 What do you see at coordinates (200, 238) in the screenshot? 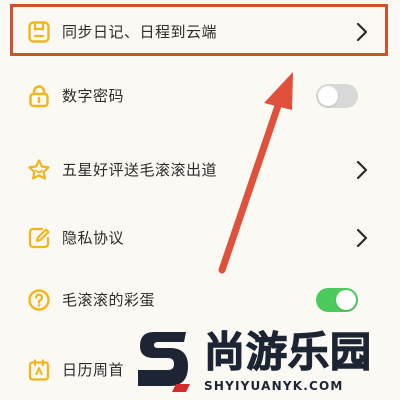
I see `settings-item-privacy-policy: 隐私协议` at bounding box center [200, 238].